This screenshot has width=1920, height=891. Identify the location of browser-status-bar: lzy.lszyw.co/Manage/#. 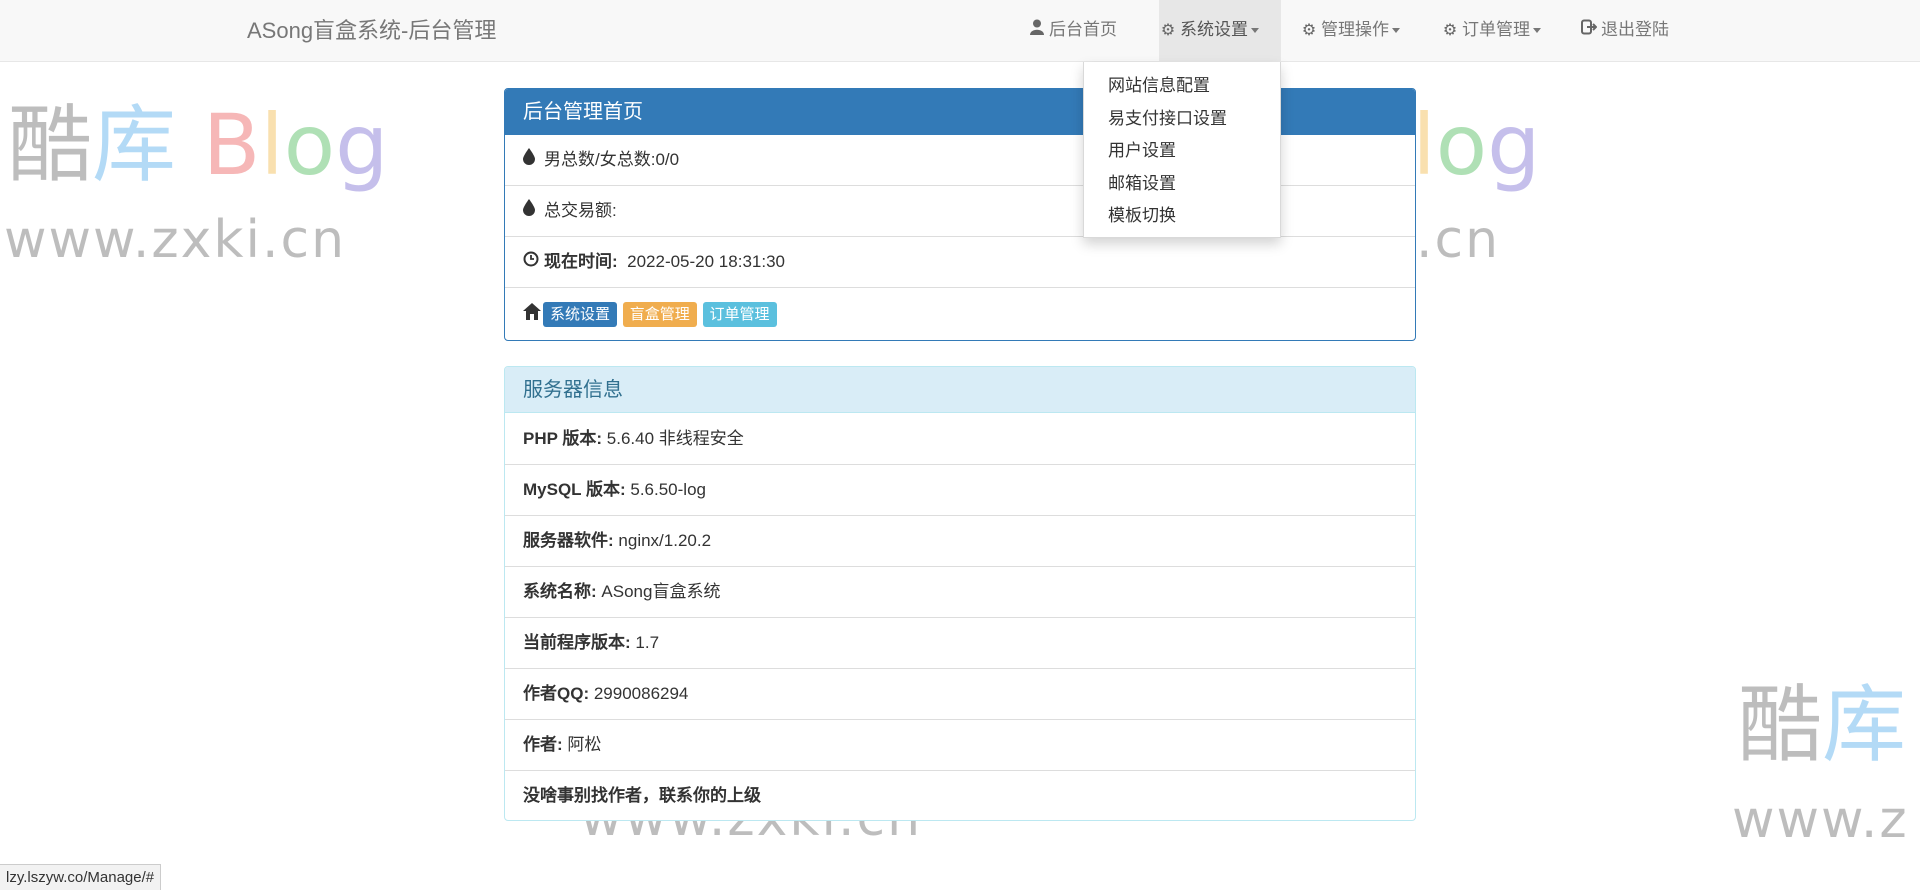
(81, 877).